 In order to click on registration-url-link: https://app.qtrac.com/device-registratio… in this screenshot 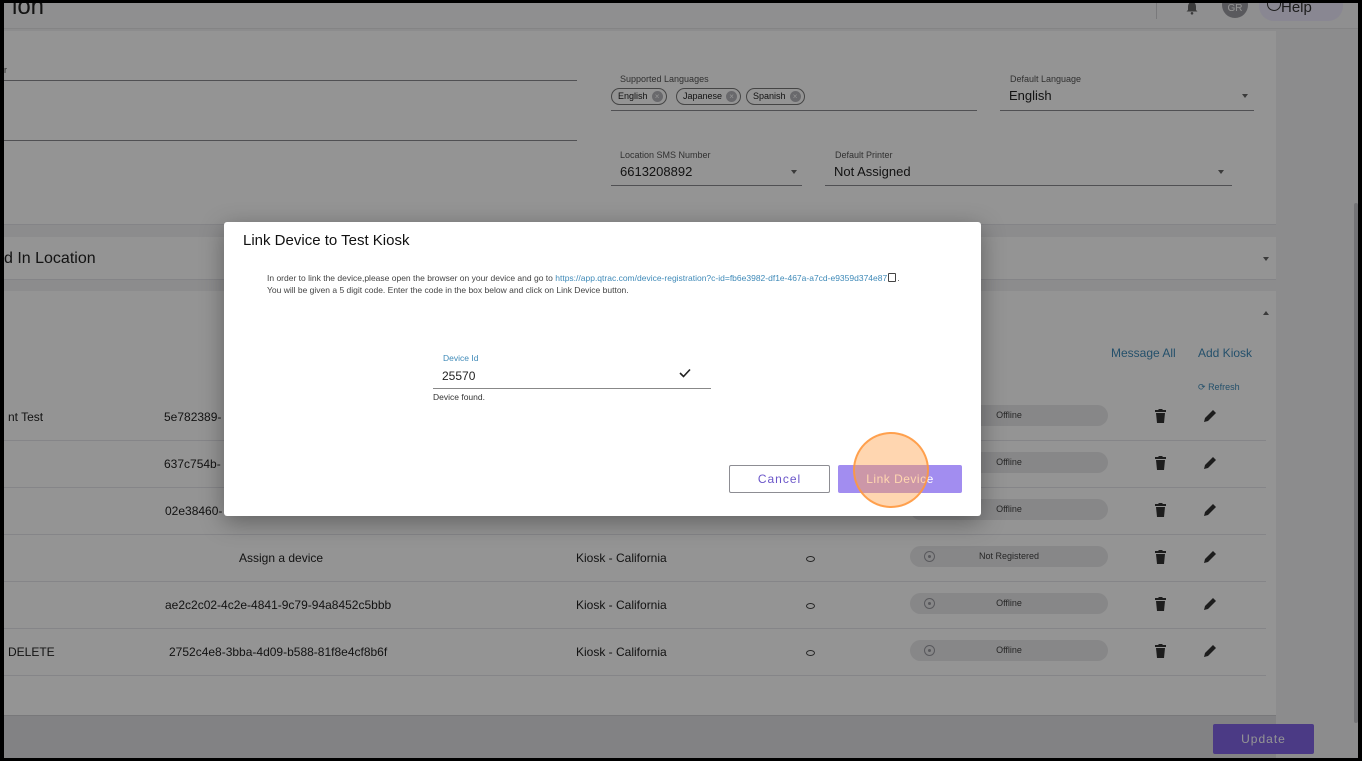, I will do `click(721, 278)`.